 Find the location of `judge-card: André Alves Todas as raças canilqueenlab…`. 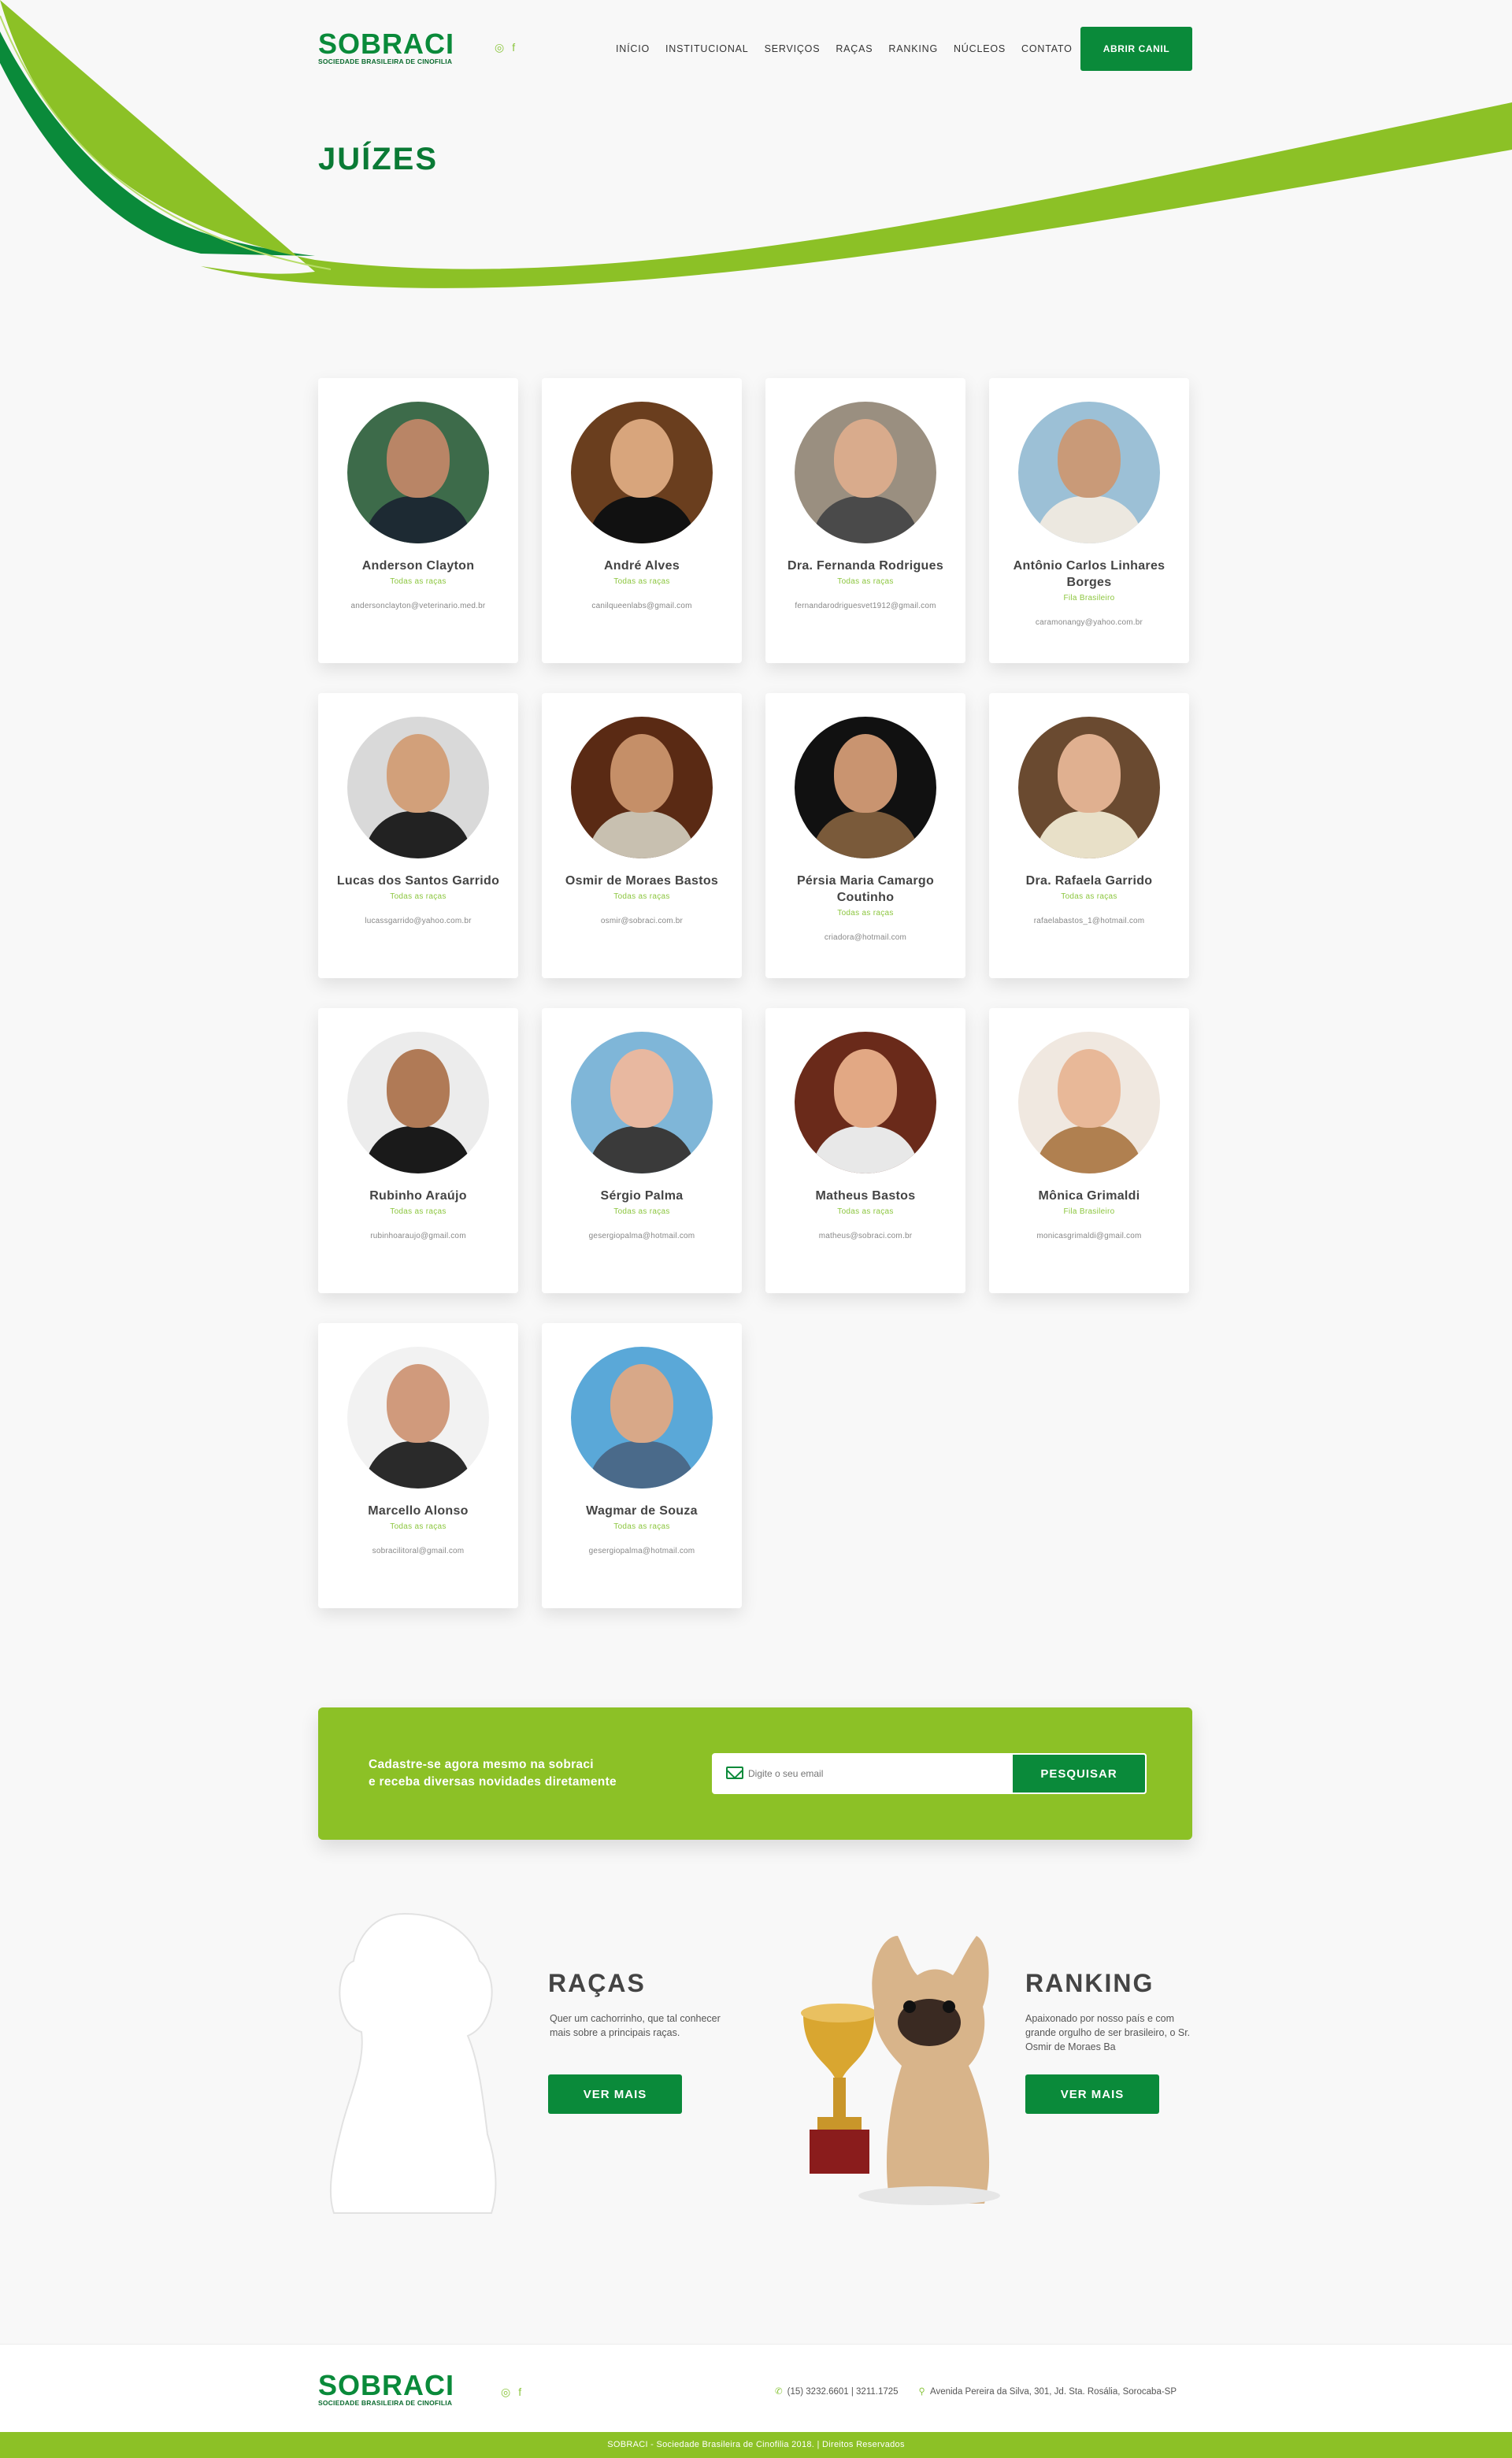

judge-card: André Alves Todas as raças canilqueenlab… is located at coordinates (642, 520).